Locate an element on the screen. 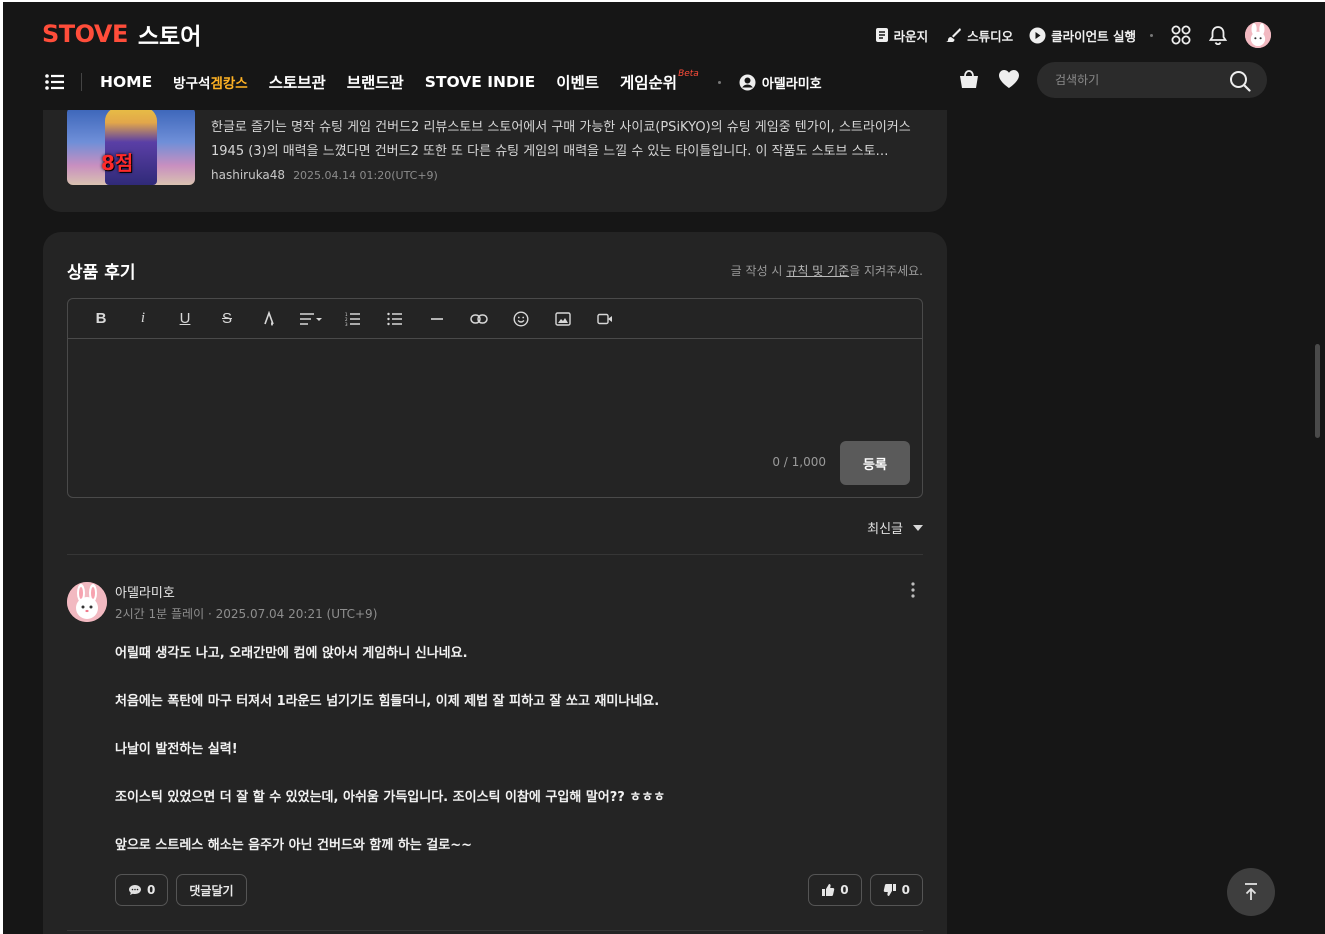 The image size is (1325, 934). like-button: 0 is located at coordinates (835, 890).